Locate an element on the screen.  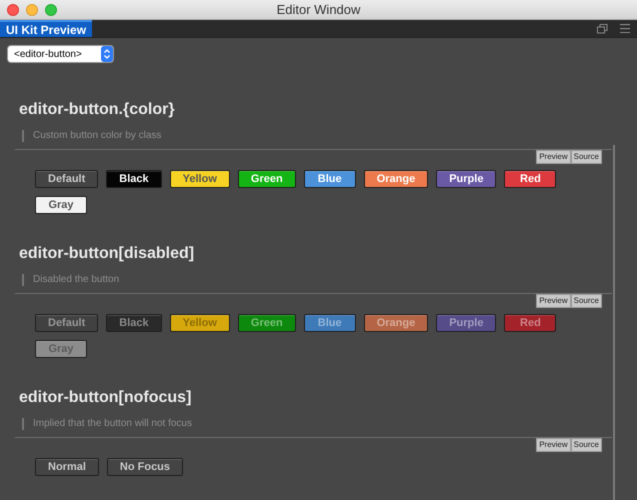
window-restore-icon is located at coordinates (602, 29).